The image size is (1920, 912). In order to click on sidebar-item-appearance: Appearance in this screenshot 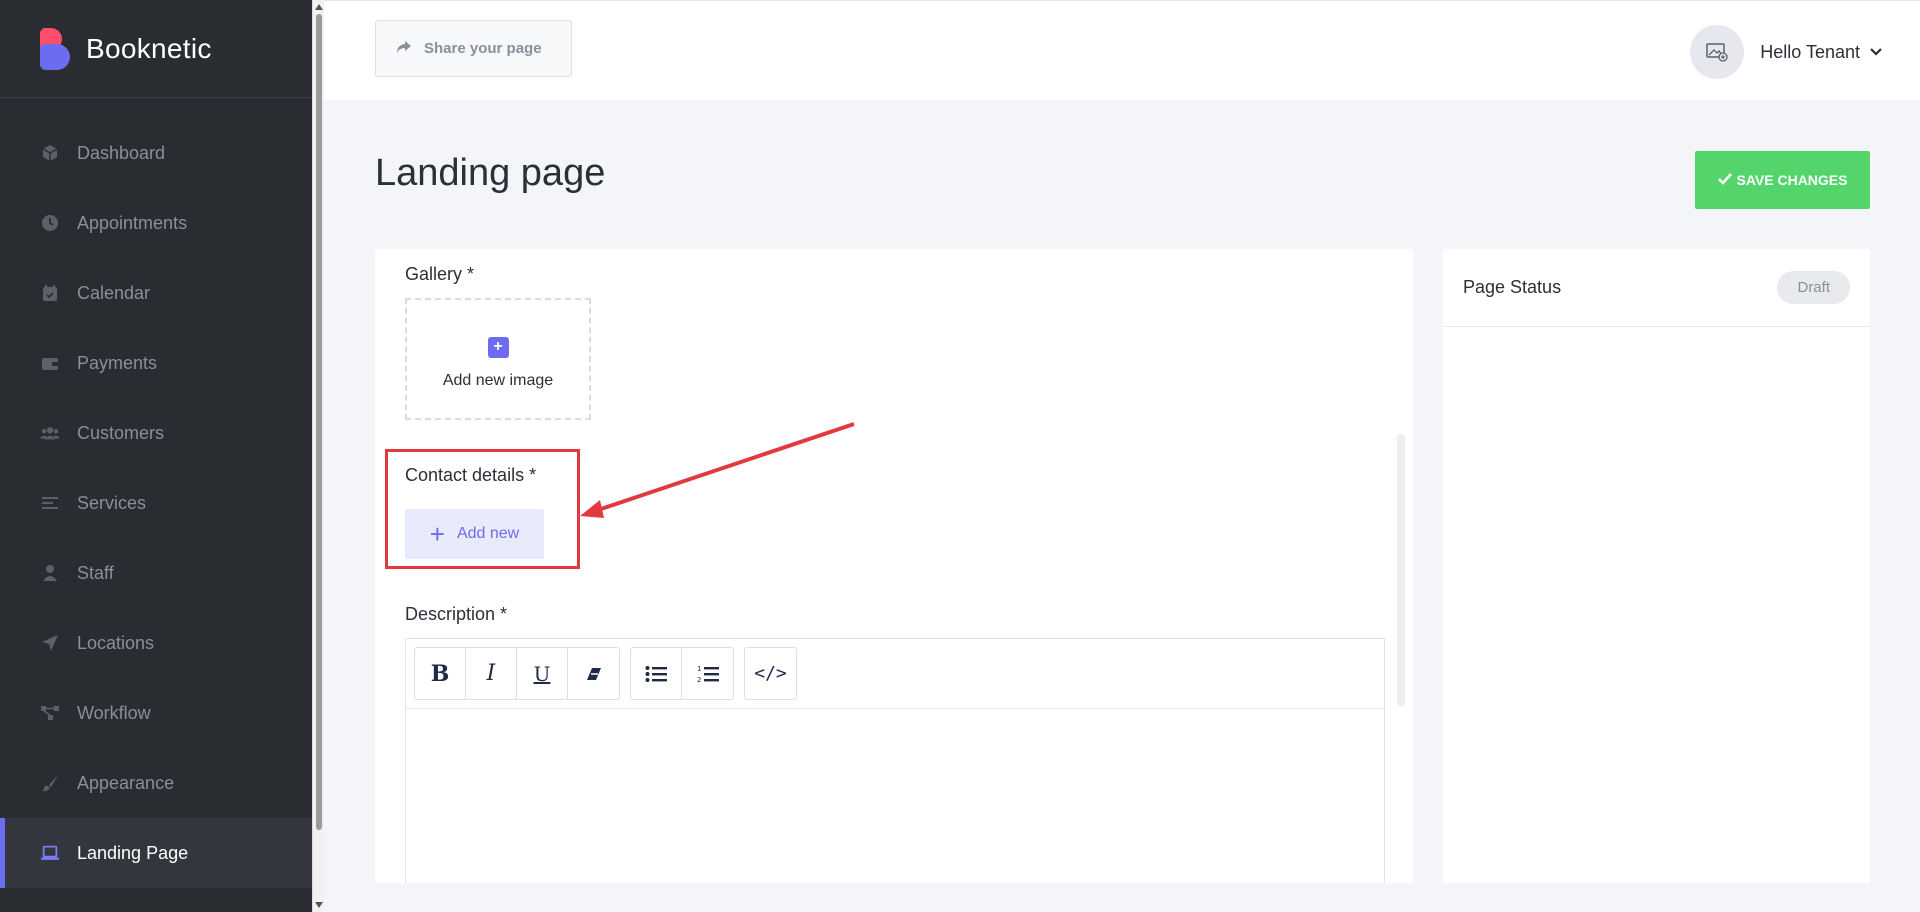, I will do `click(156, 783)`.